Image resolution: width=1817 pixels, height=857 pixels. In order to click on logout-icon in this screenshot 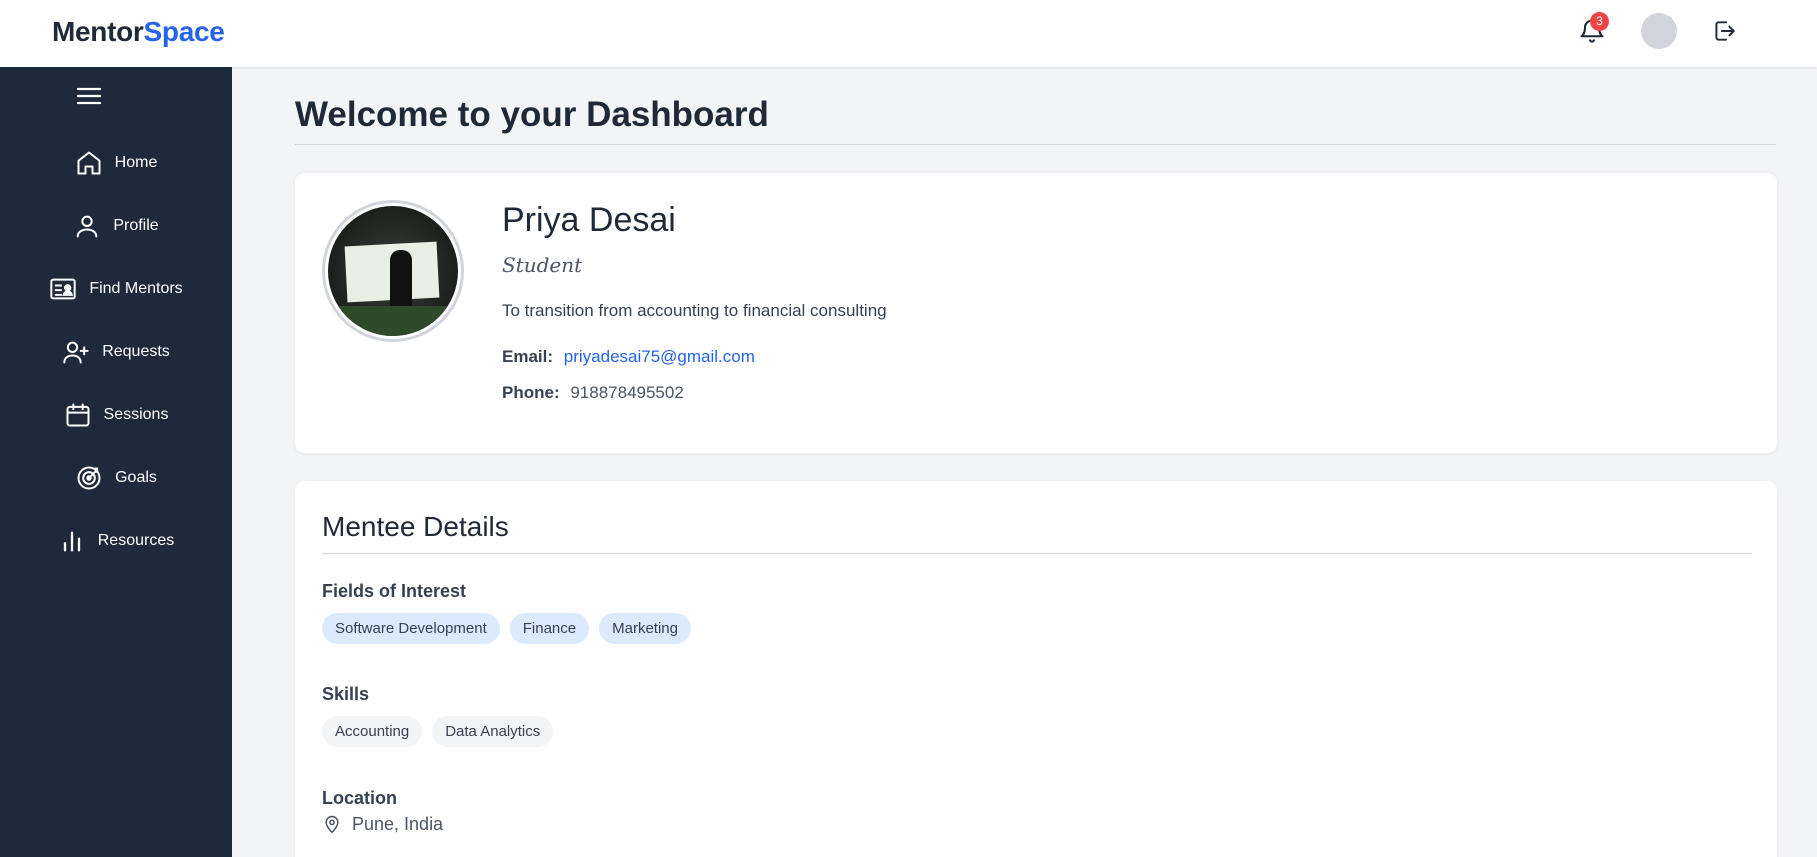, I will do `click(1724, 31)`.